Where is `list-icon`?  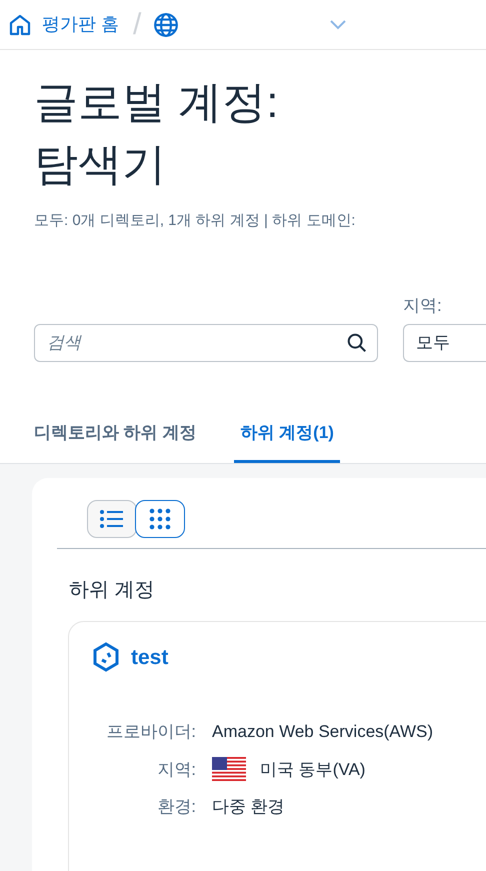 list-icon is located at coordinates (112, 518).